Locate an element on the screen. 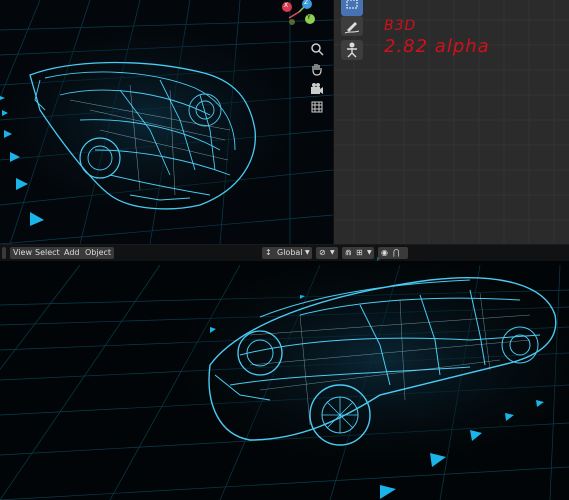 This screenshot has height=500, width=569. snap-element-icon: ⊞ is located at coordinates (359, 252).